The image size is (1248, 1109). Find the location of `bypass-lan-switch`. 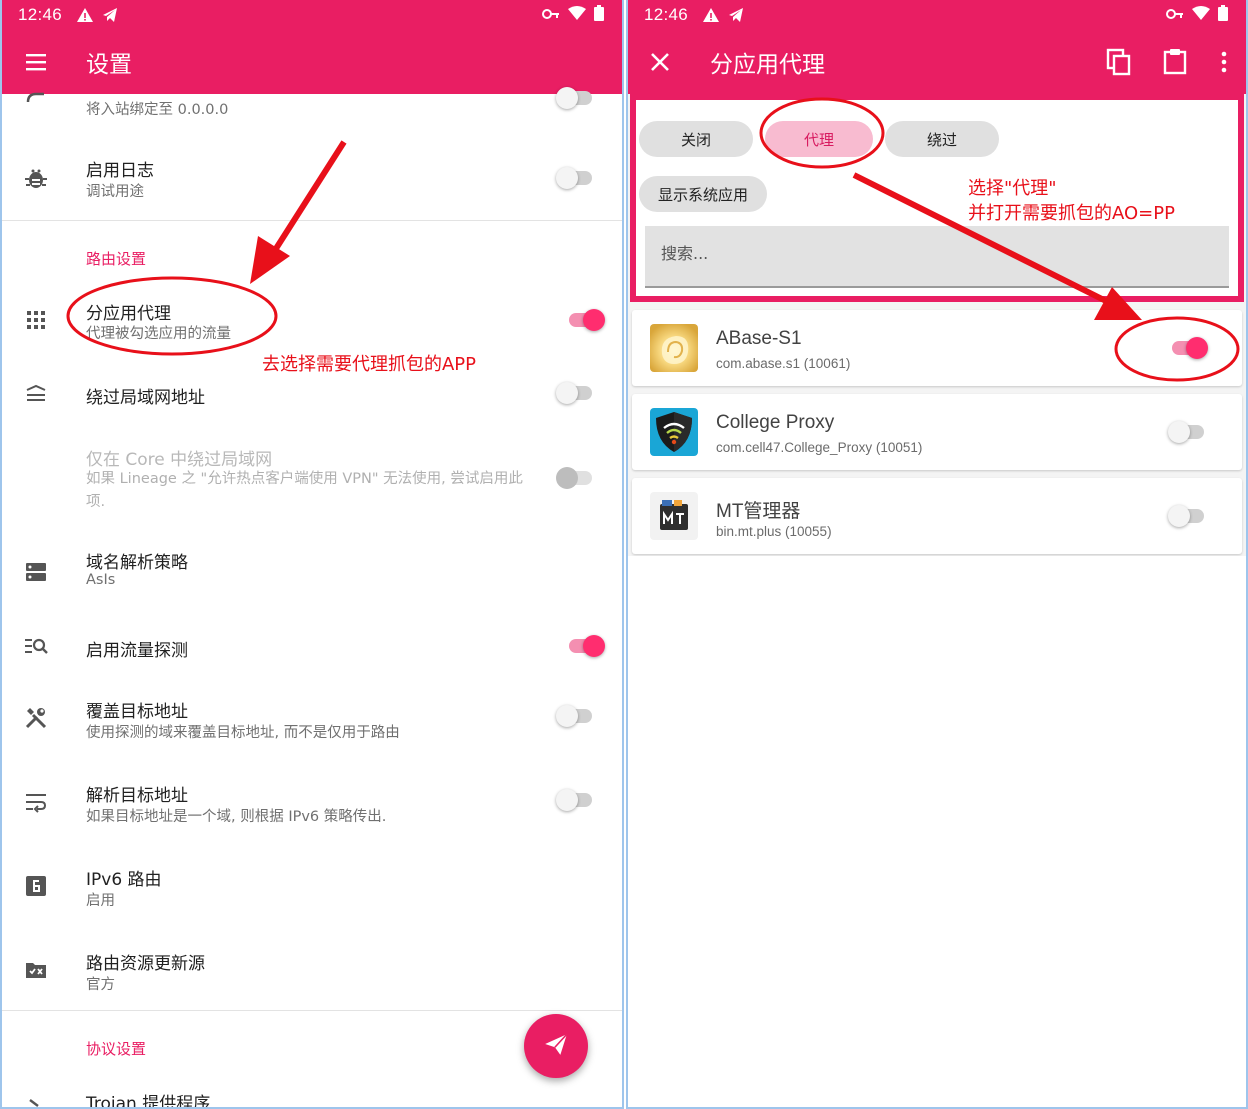

bypass-lan-switch is located at coordinates (576, 393).